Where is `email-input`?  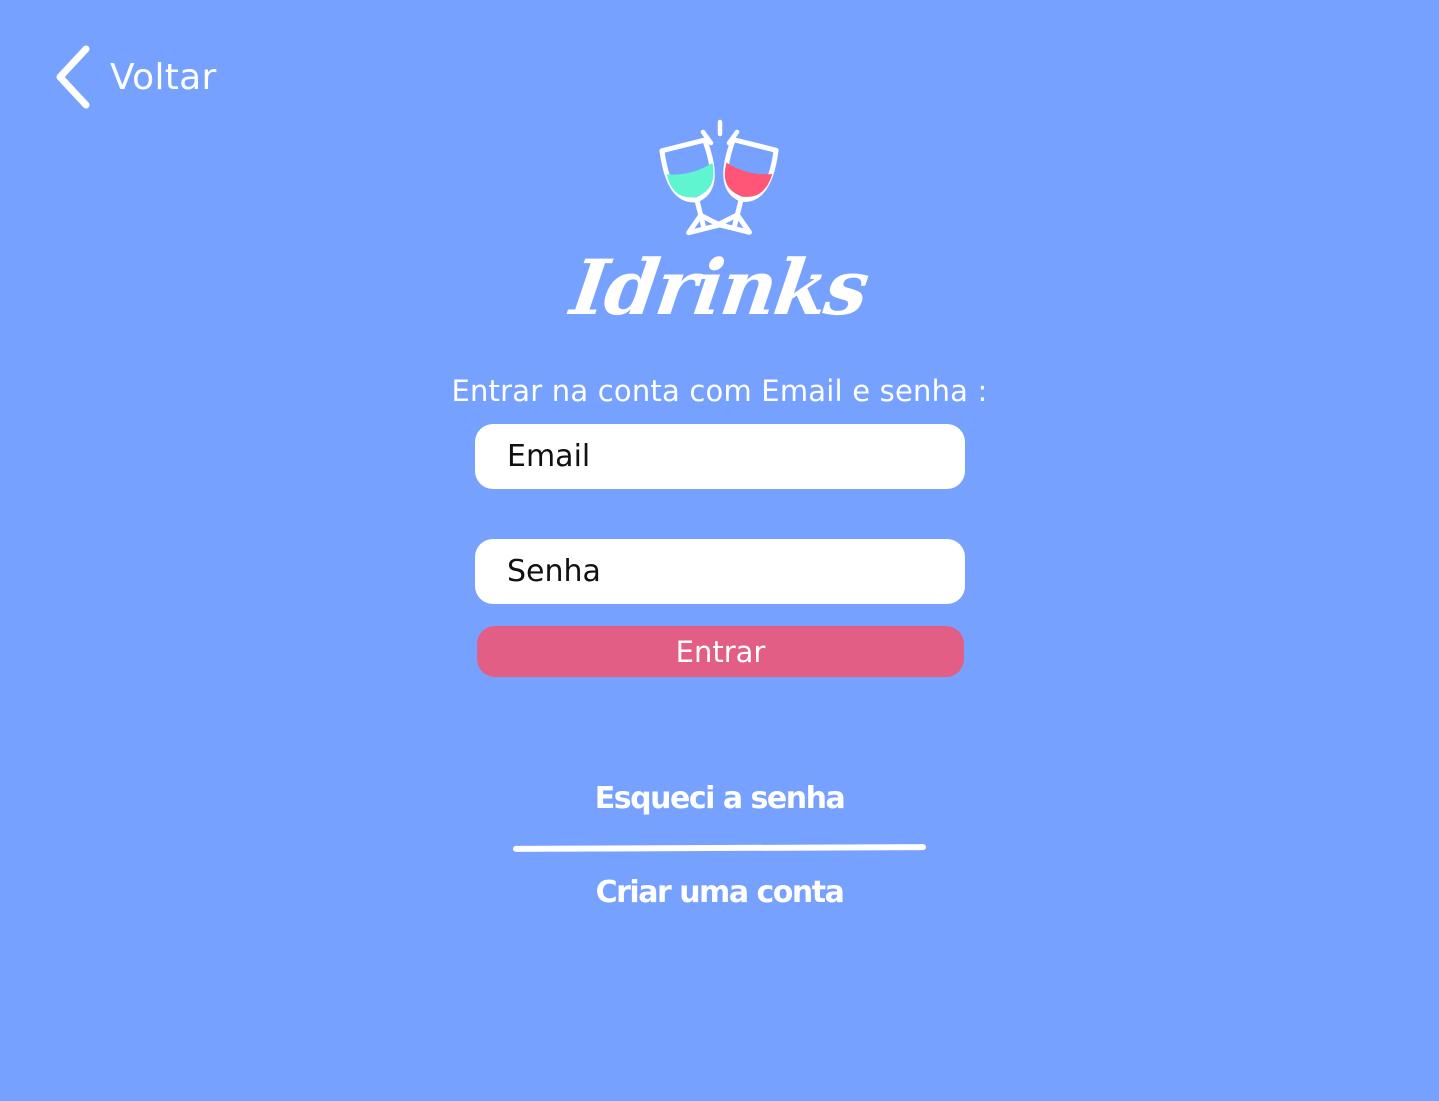
email-input is located at coordinates (720, 456).